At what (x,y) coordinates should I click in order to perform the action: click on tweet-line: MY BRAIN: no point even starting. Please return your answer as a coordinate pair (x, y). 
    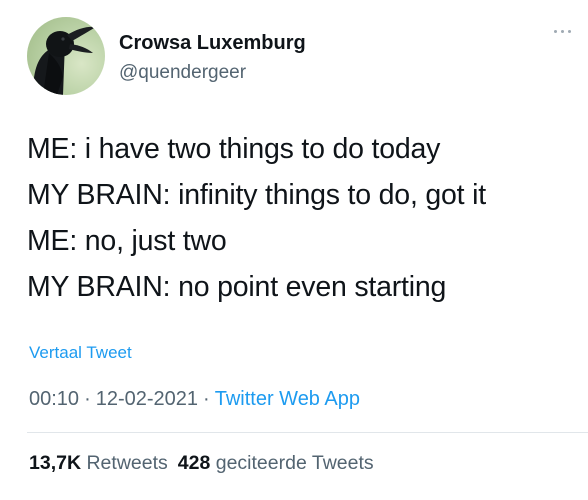
    Looking at the image, I should click on (237, 287).